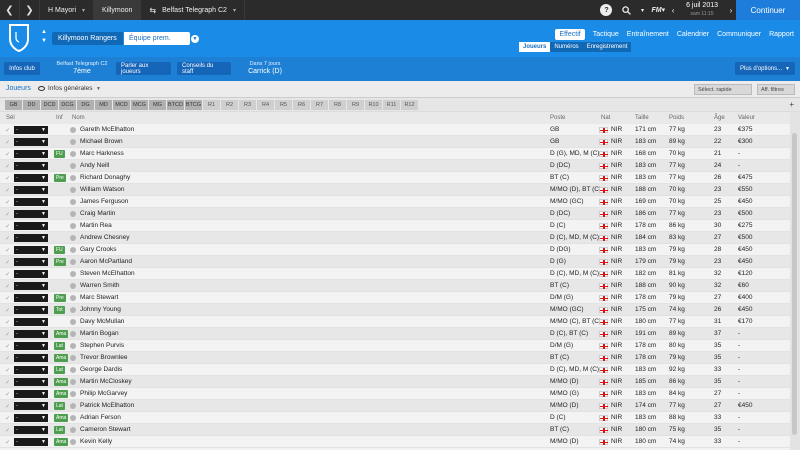  I want to click on table-row: ✓ - ▼ Martin Rea D (C) NIR 178 cm 86 kg 30 €275, so click(395, 226).